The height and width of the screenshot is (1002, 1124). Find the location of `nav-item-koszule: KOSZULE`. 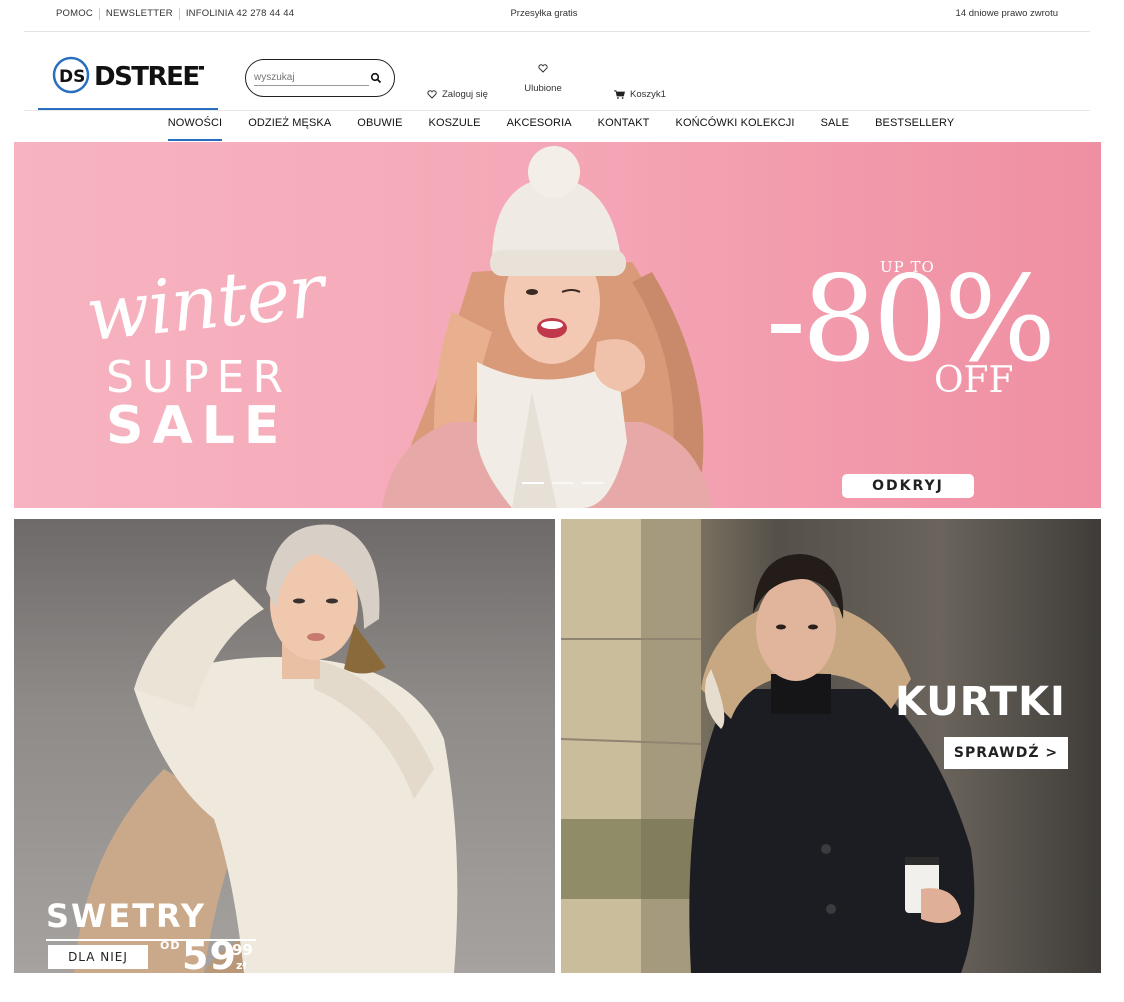

nav-item-koszule: KOSZULE is located at coordinates (455, 129).